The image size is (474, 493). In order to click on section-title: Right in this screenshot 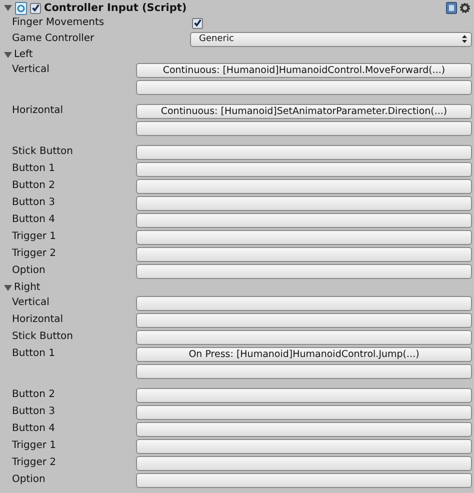, I will do `click(27, 287)`.